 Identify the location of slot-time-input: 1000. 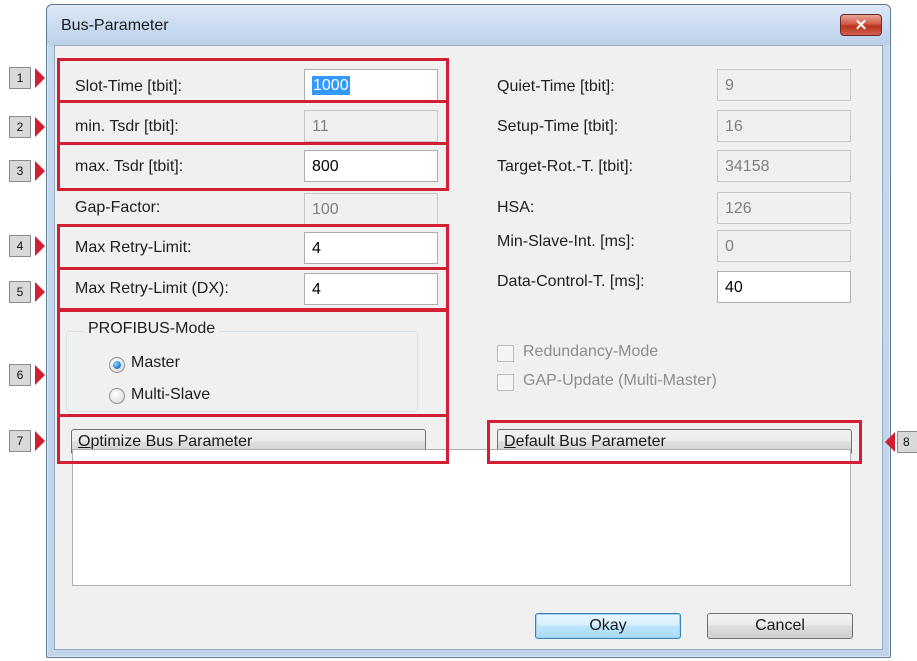
(371, 85).